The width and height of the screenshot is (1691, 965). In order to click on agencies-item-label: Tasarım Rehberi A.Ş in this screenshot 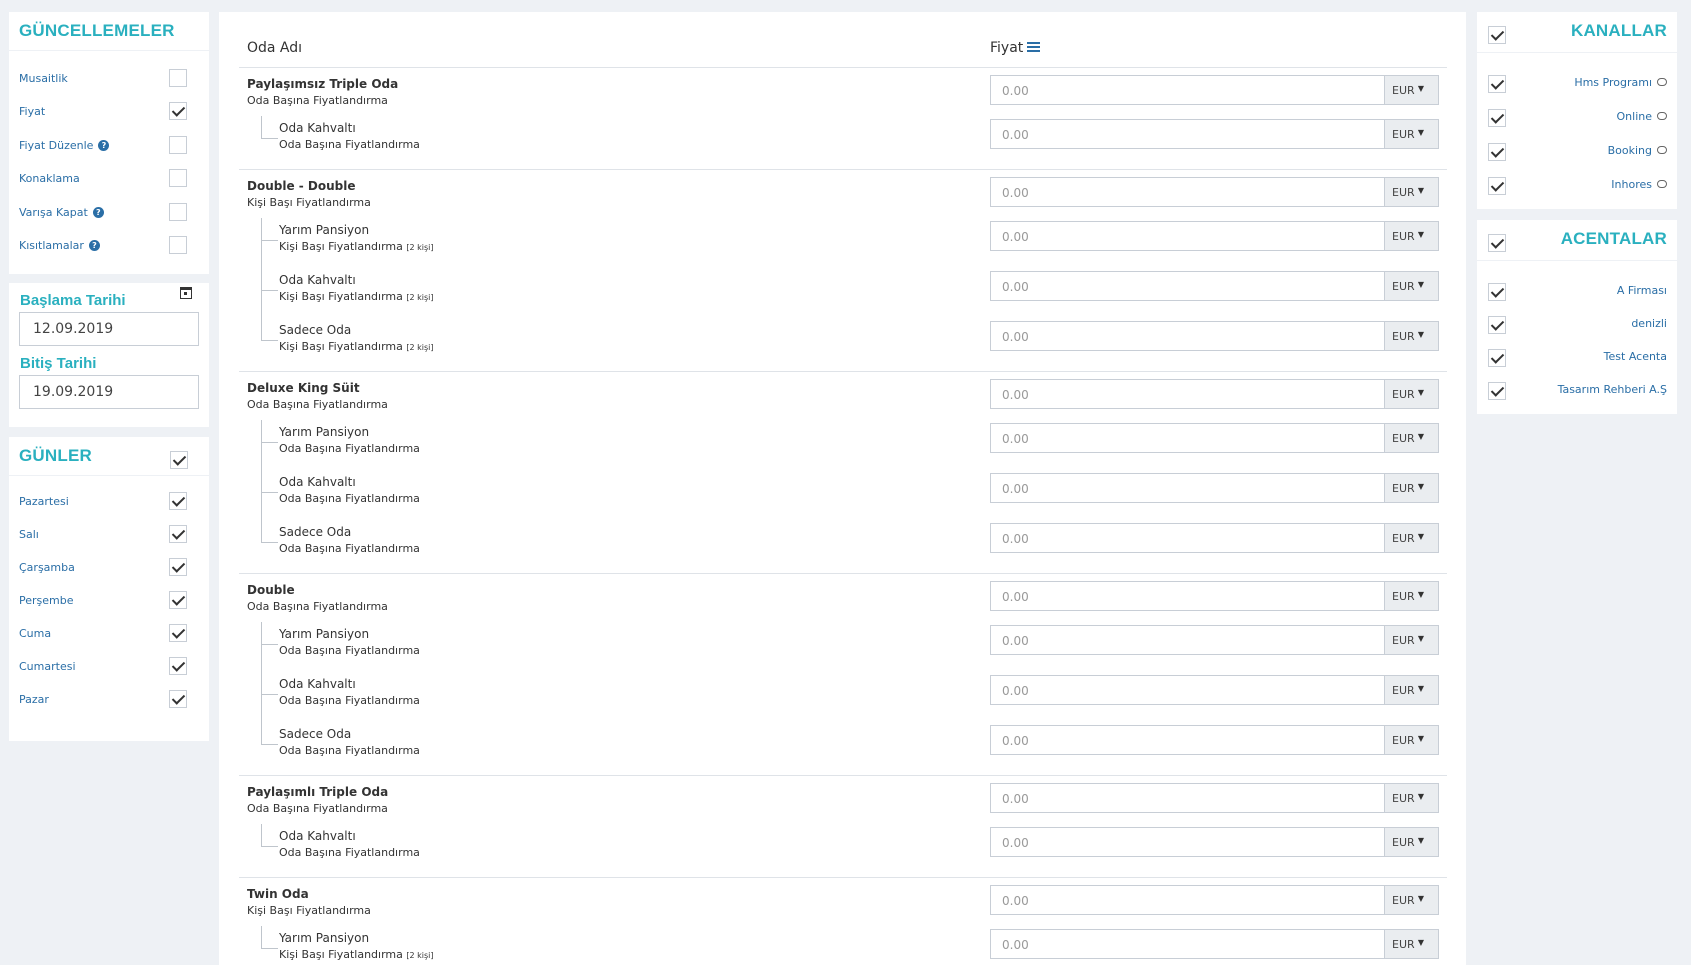, I will do `click(1612, 389)`.